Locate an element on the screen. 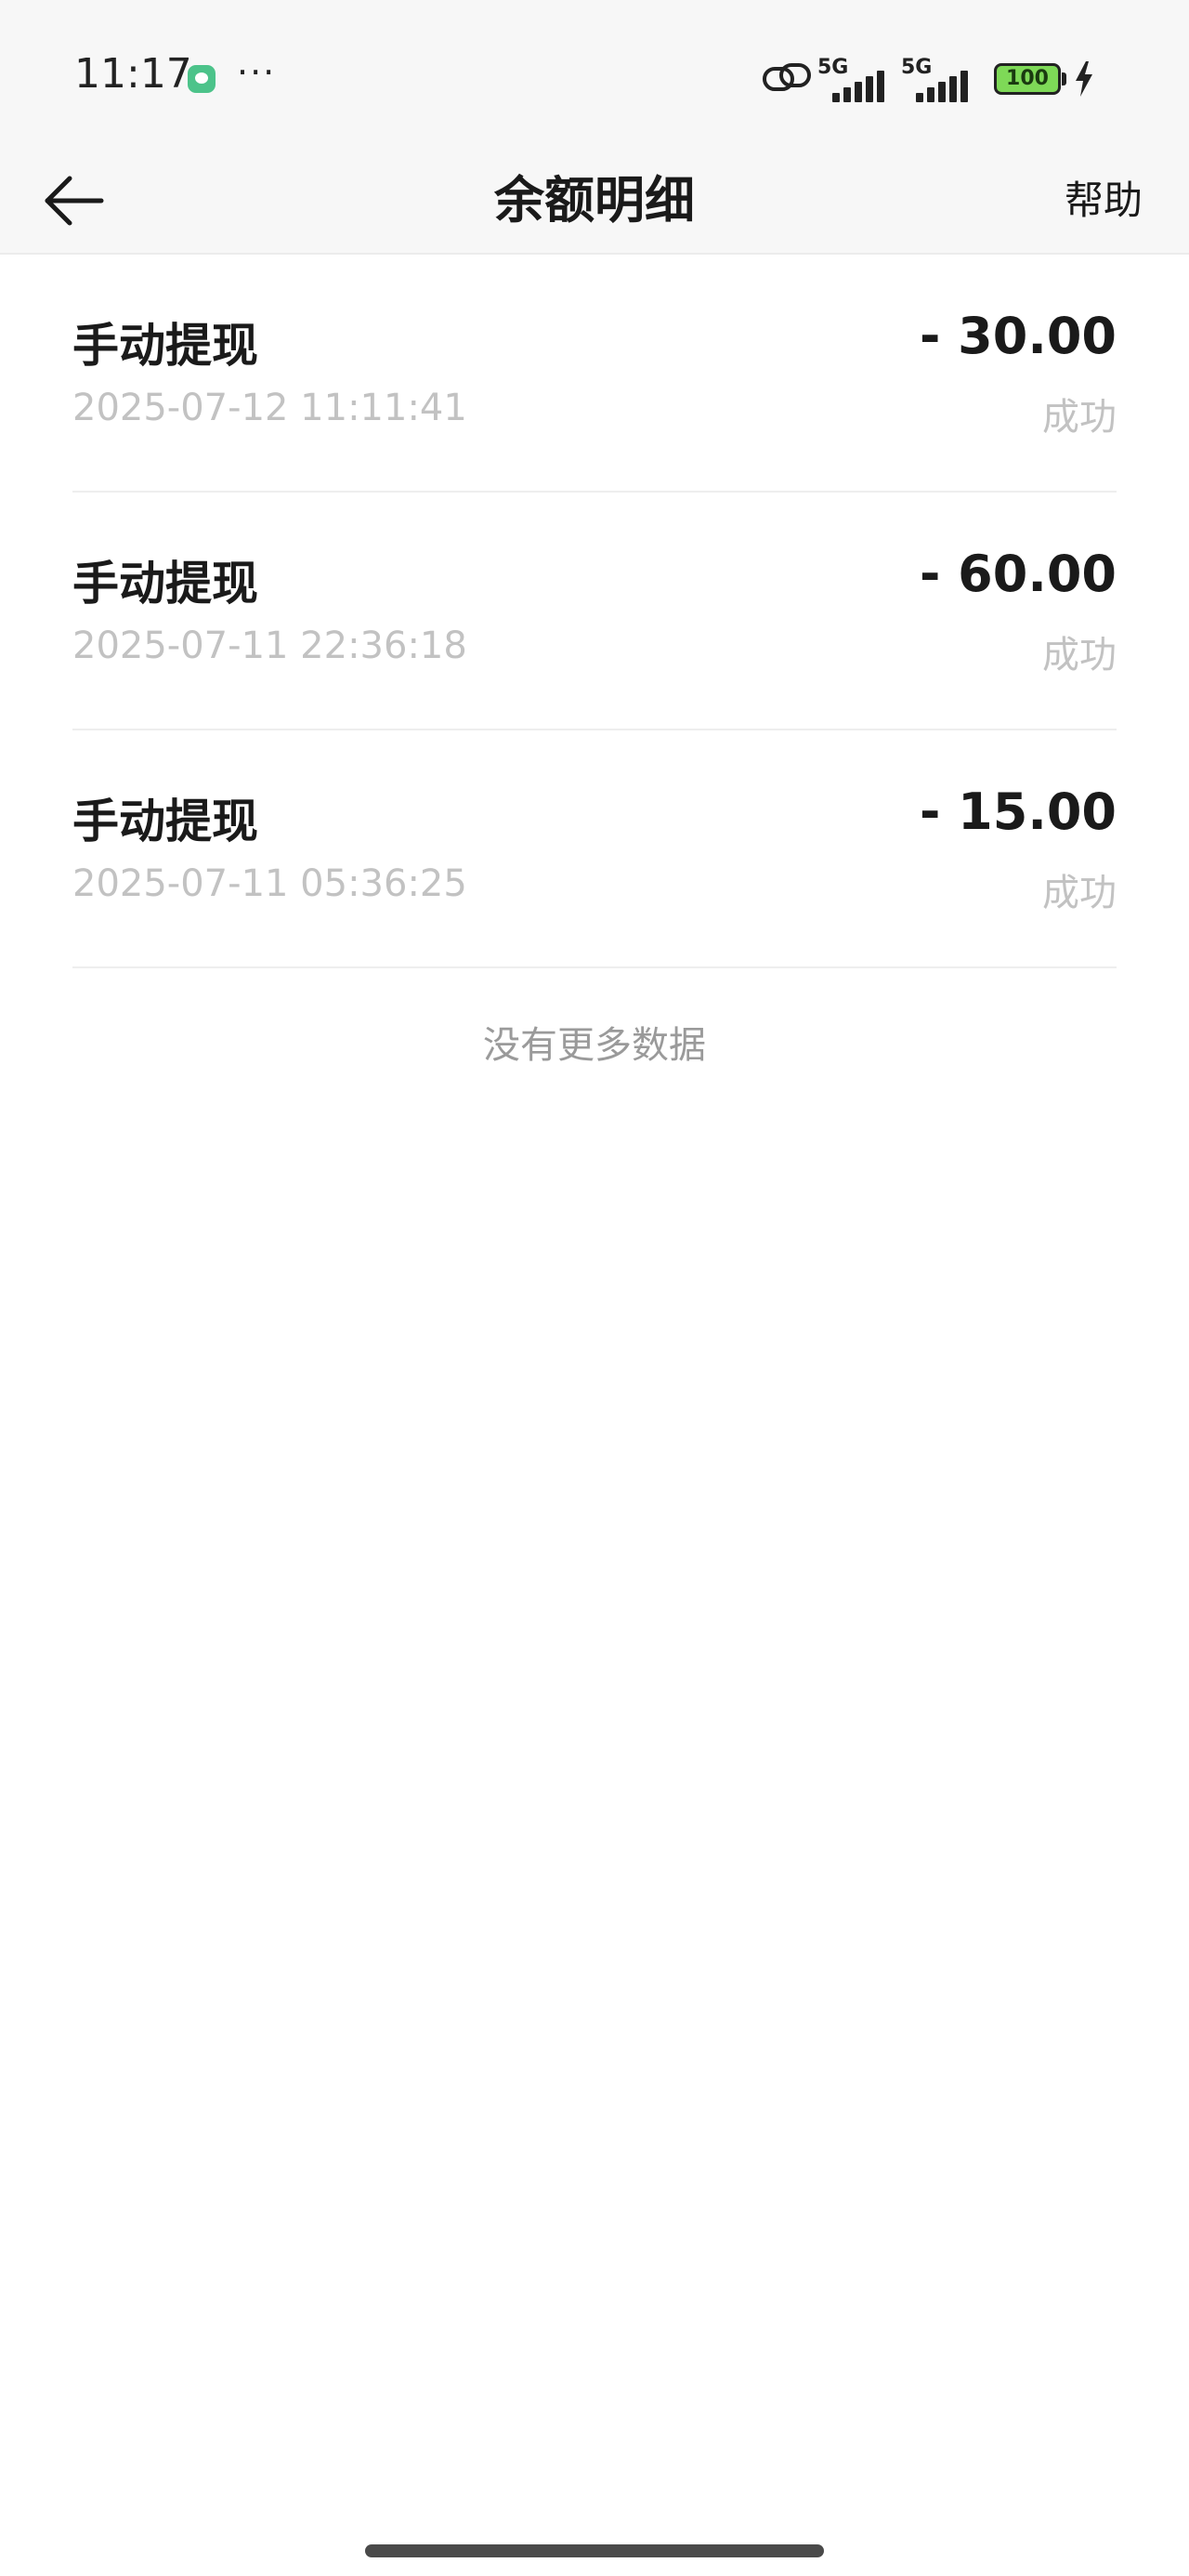  page-title: 余额明细 is located at coordinates (594, 200).